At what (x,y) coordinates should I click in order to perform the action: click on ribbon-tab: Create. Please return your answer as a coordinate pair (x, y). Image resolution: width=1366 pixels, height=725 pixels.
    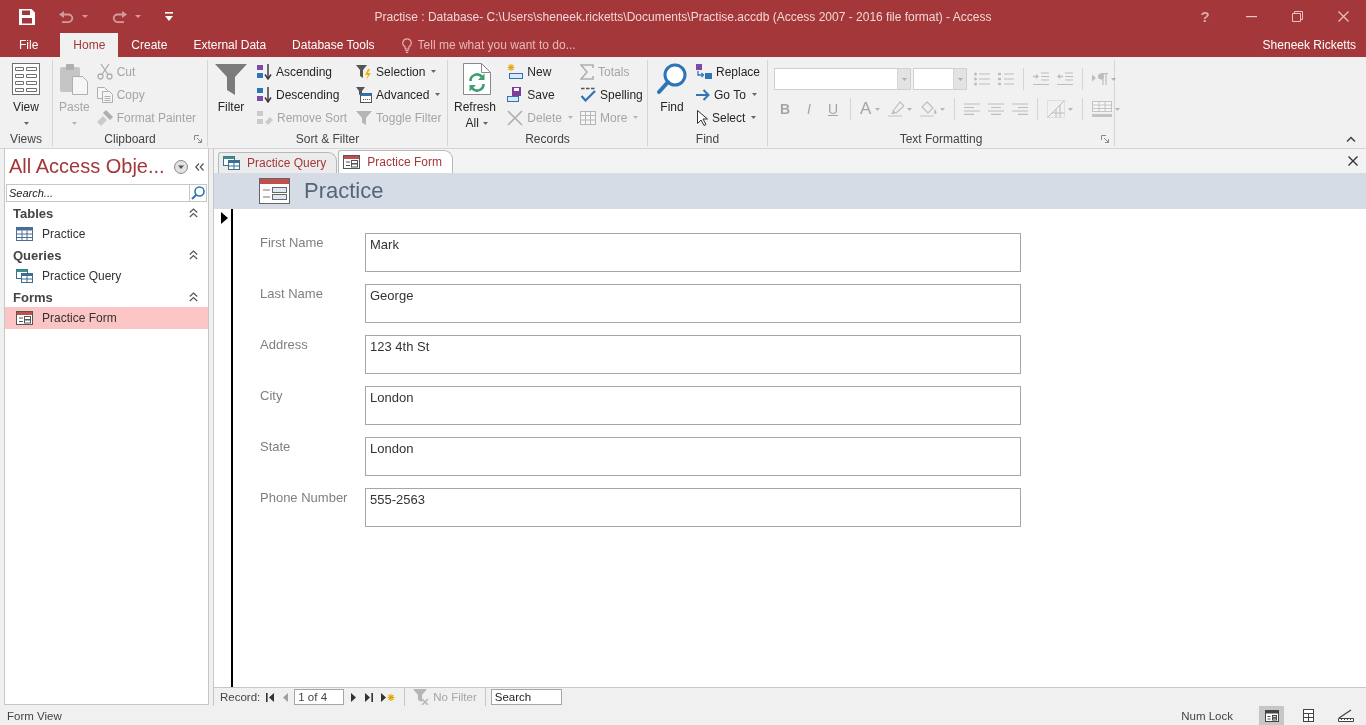
    Looking at the image, I should click on (149, 45).